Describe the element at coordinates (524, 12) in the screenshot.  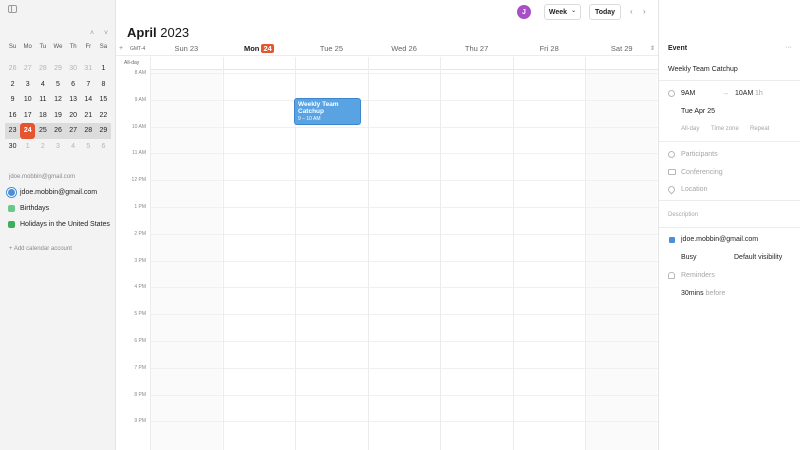
I see `avatar: J` at that location.